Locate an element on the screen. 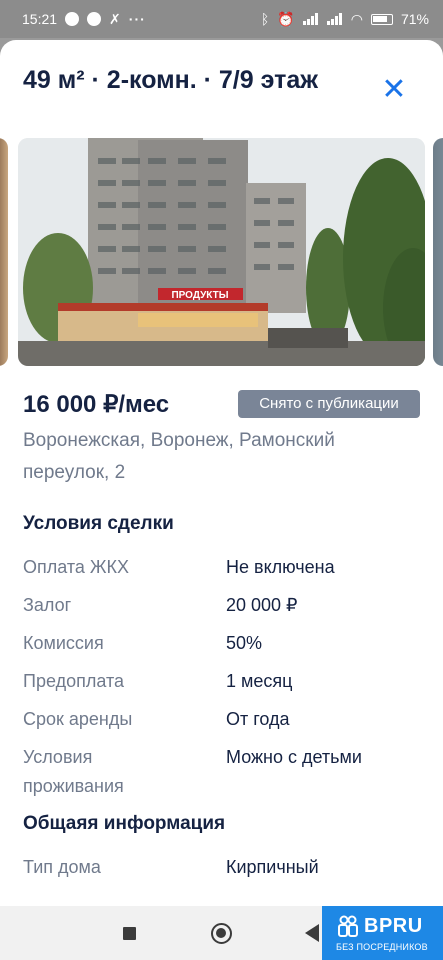 Image resolution: width=443 pixels, height=960 pixels. watermark-tagline: БЕЗ ПОСРЕДНИКОВ is located at coordinates (382, 947).